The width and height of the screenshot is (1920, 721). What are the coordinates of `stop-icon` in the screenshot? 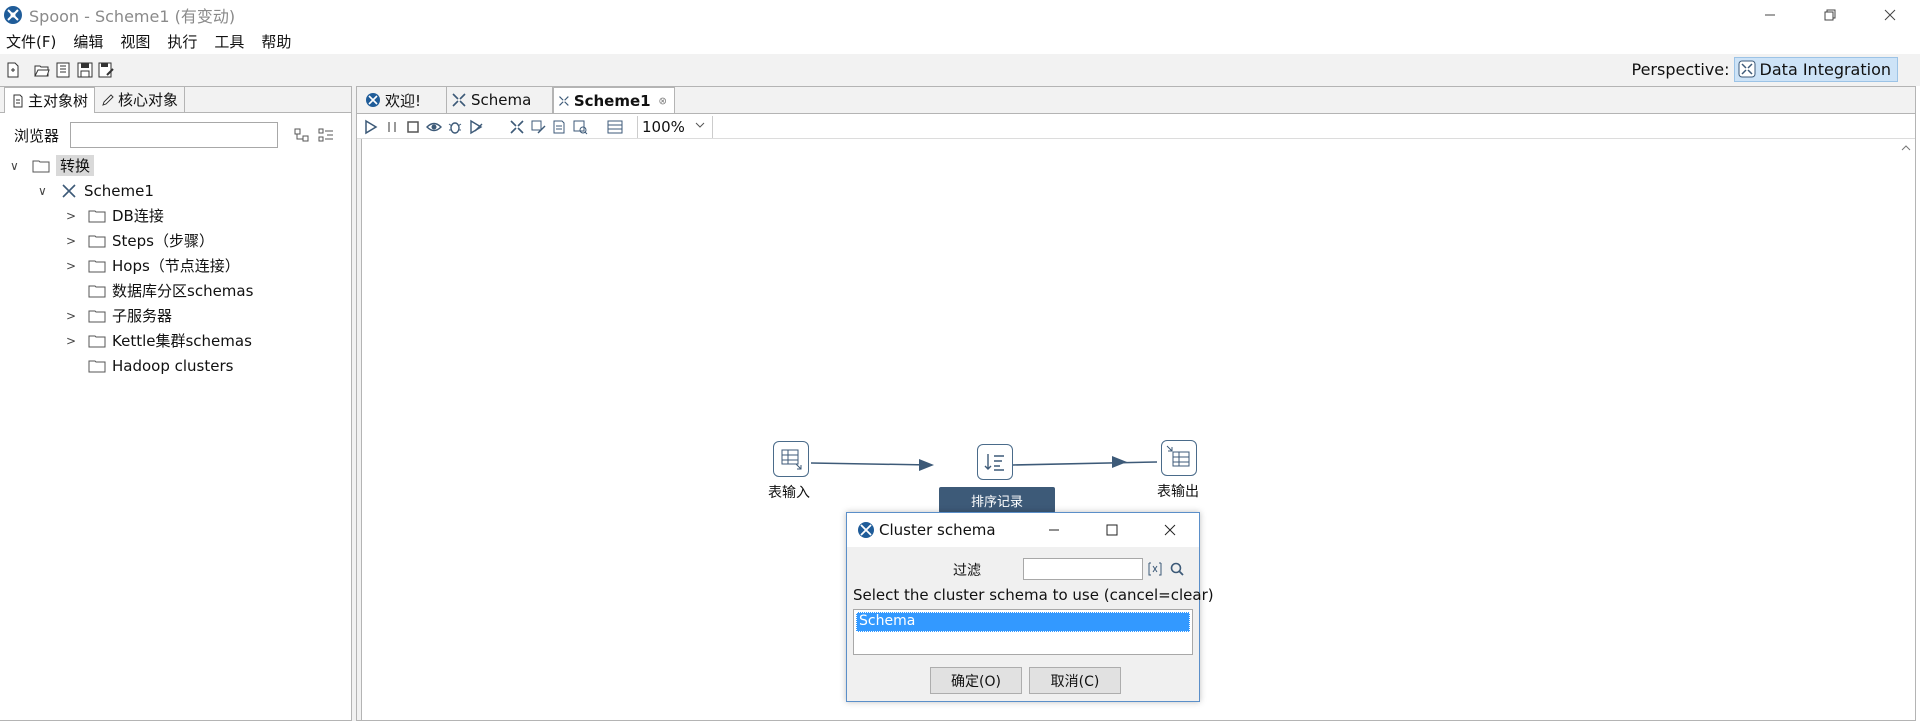 It's located at (413, 127).